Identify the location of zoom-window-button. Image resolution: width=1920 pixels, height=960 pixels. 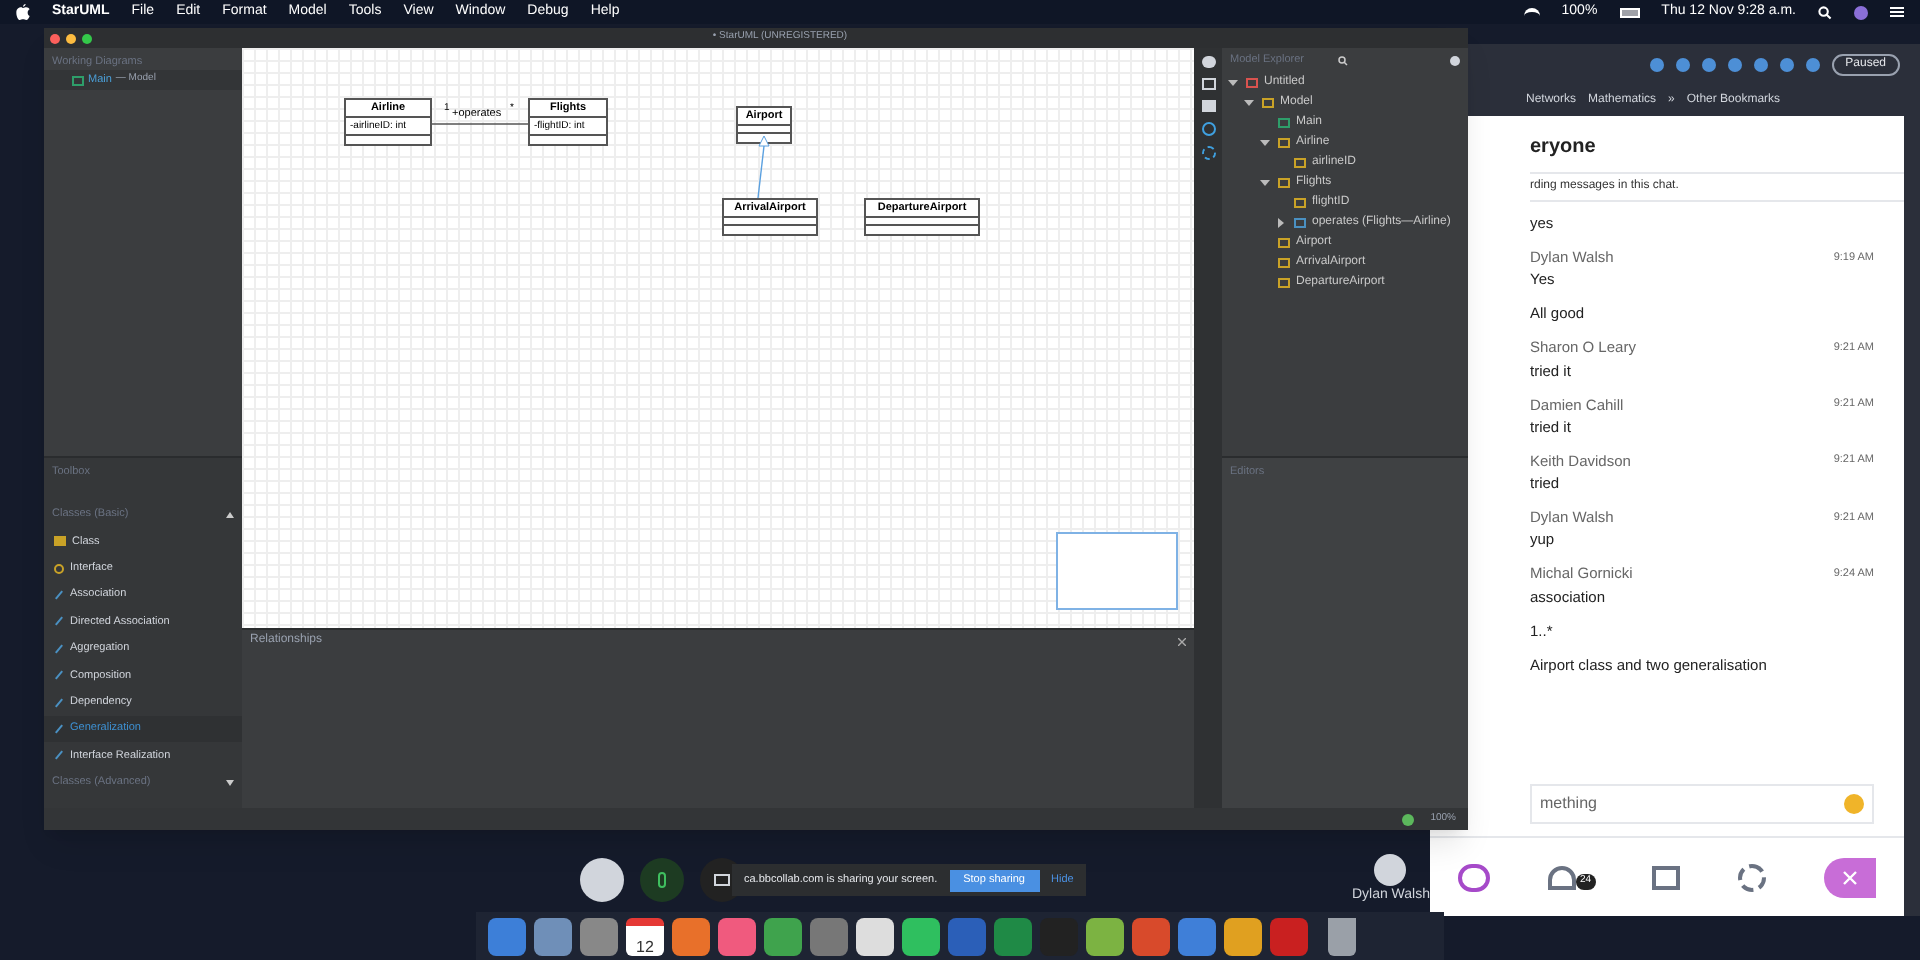
(87, 38).